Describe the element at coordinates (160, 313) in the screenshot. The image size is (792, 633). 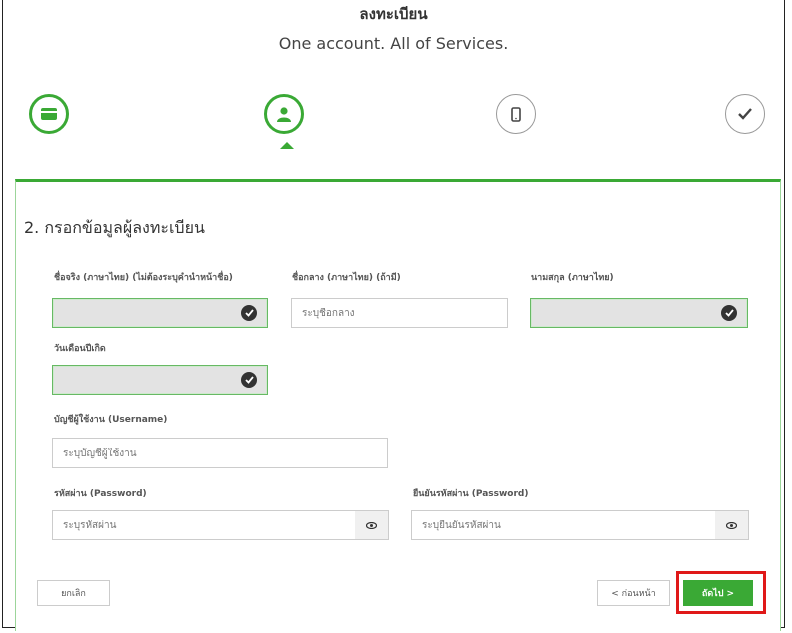
I see `first-name-field` at that location.